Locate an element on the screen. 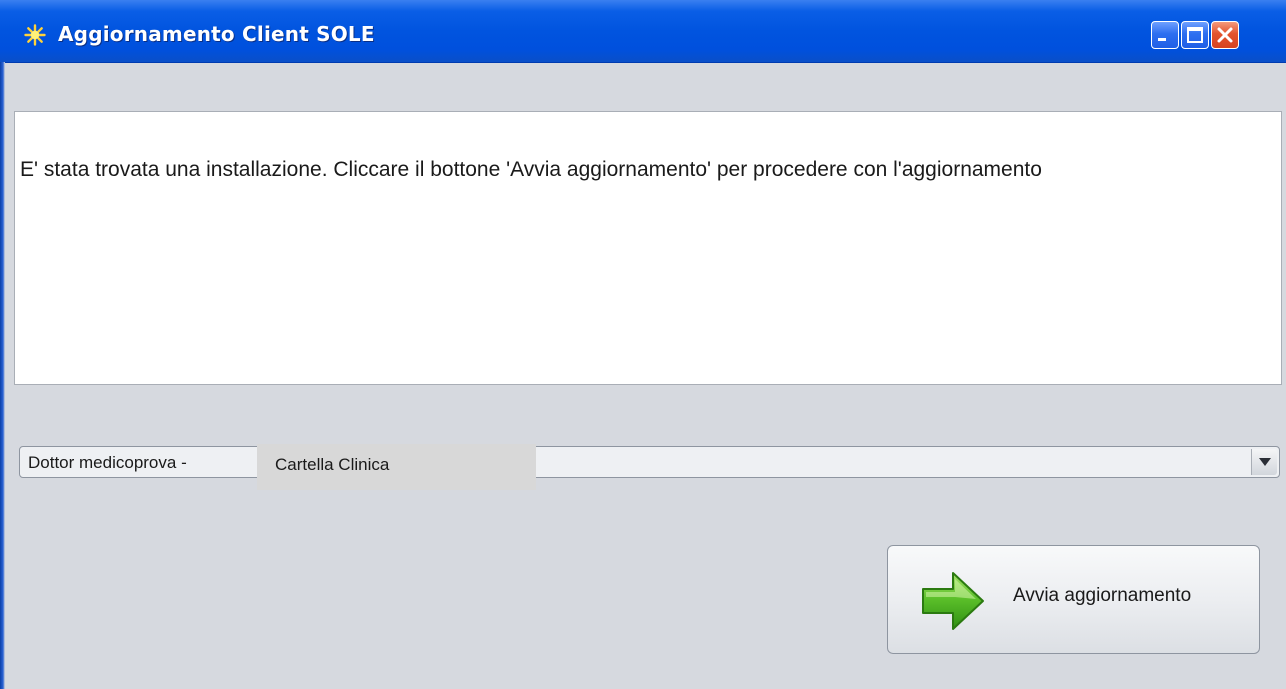 The image size is (1286, 689). app-sun-icon is located at coordinates (35, 35).